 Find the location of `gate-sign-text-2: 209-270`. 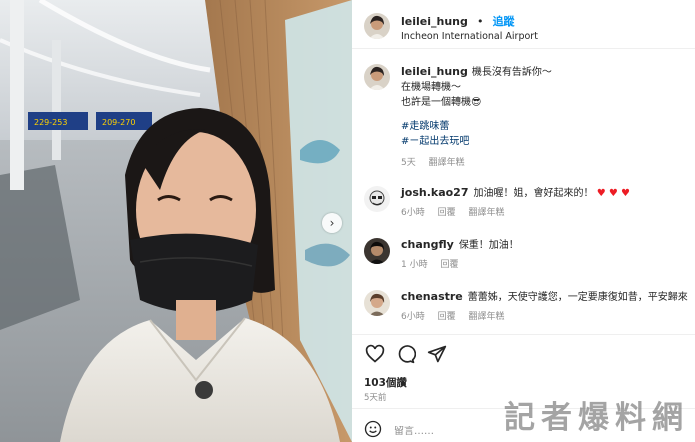

gate-sign-text-2: 209-270 is located at coordinates (118, 122).